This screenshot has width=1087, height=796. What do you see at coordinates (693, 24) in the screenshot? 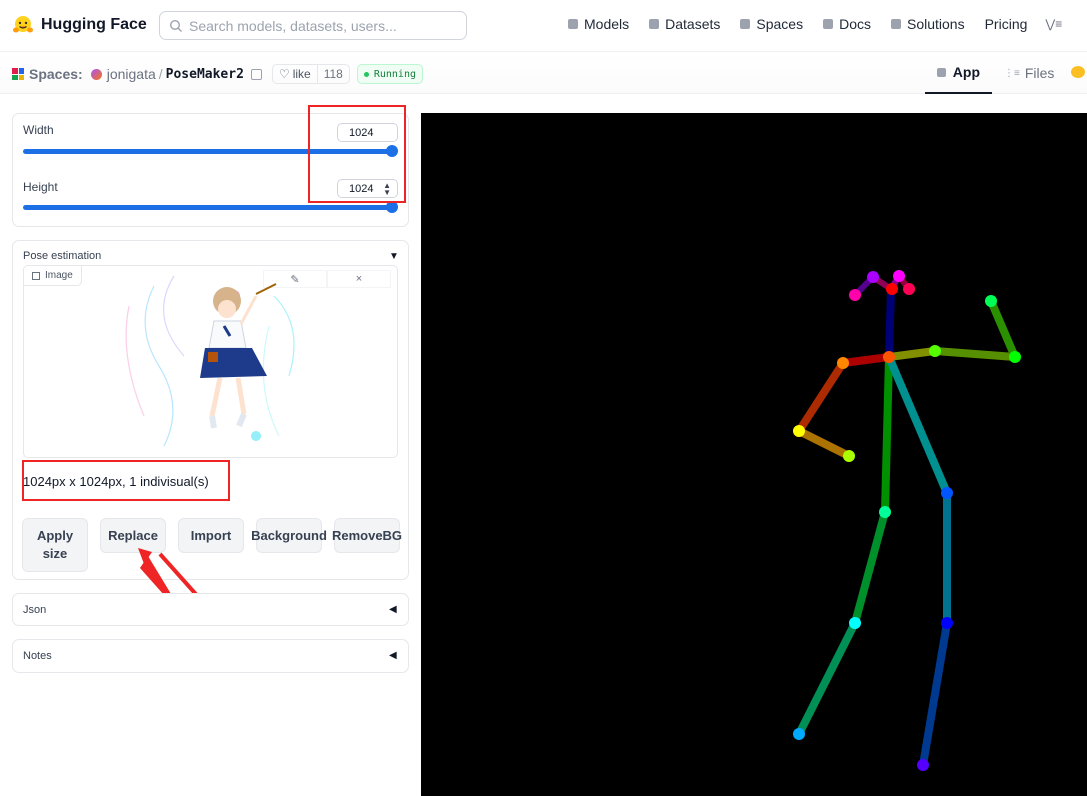
I see `nav-datasets-label: Datasets` at bounding box center [693, 24].